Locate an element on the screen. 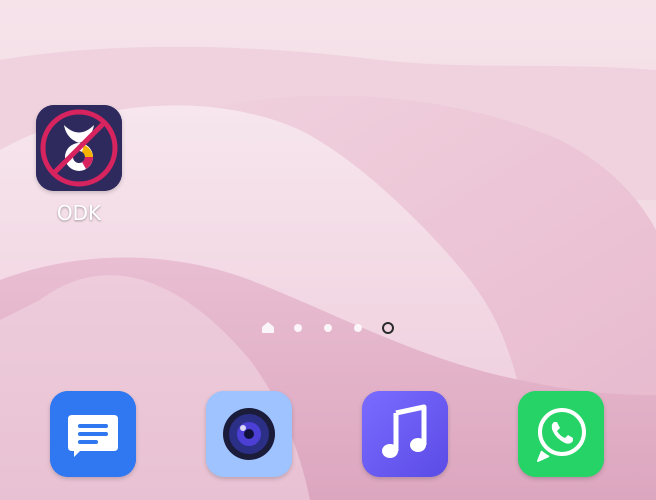 This screenshot has height=500, width=656. music-app-icon is located at coordinates (405, 434).